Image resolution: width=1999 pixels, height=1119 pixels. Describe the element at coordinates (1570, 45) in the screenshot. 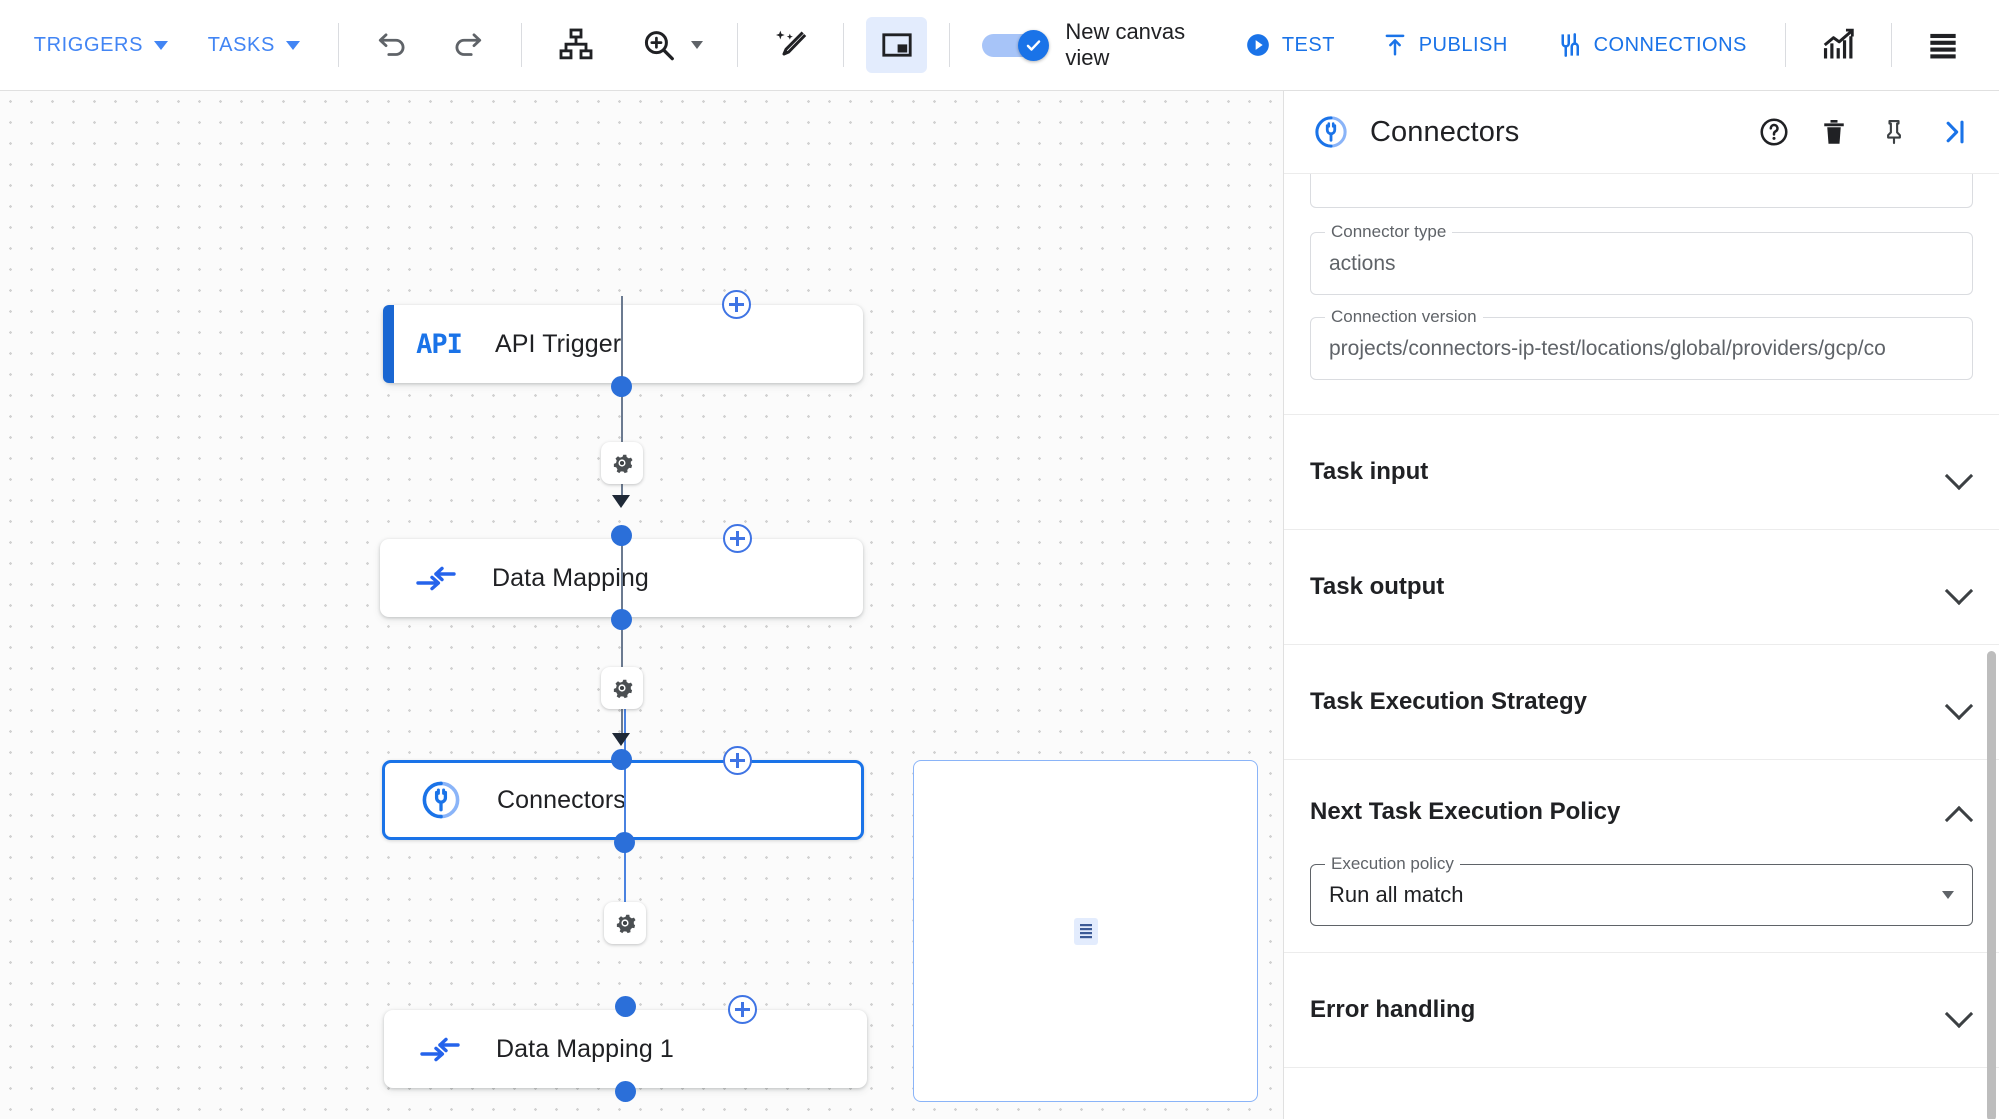

I see `connections-icon` at that location.